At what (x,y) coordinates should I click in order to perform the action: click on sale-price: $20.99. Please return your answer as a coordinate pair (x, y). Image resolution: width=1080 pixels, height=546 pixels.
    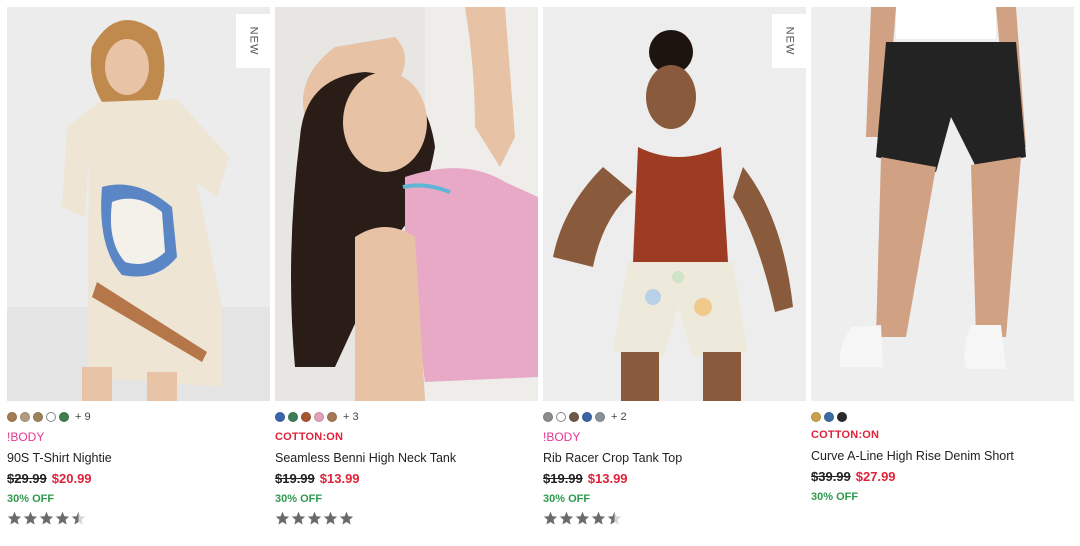
    Looking at the image, I should click on (71, 478).